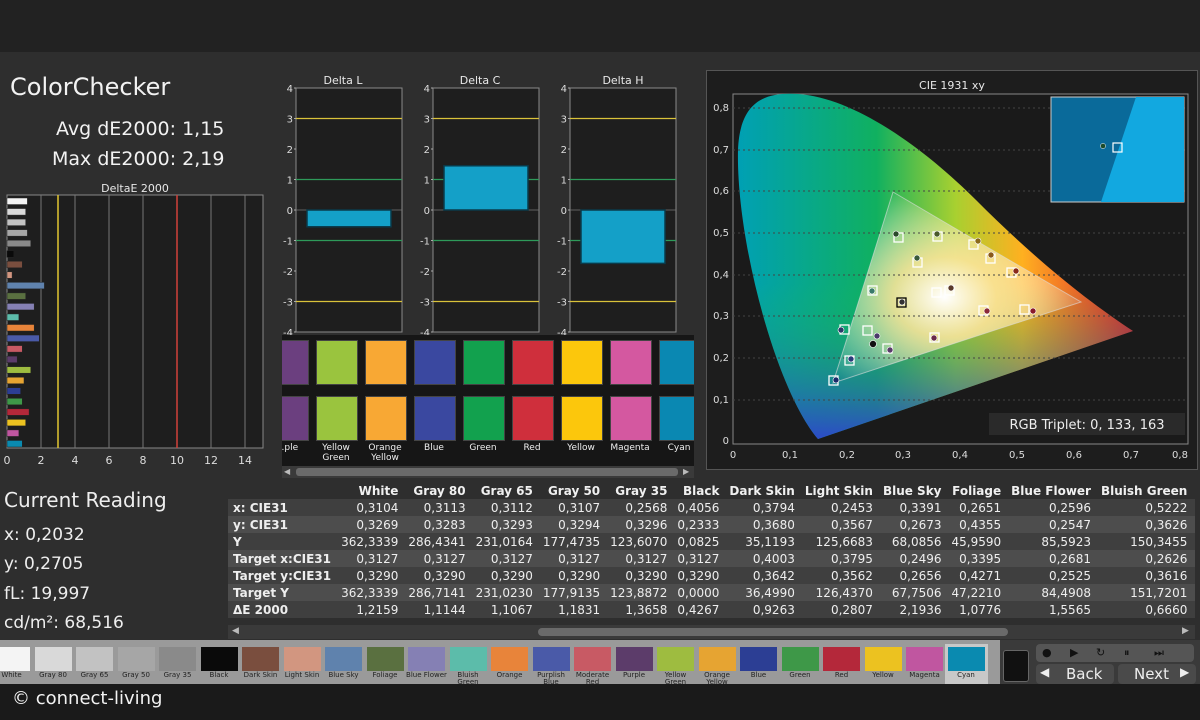 Image resolution: width=1200 pixels, height=720 pixels. What do you see at coordinates (717, 665) in the screenshot?
I see `patch-button: Orange Yellow` at bounding box center [717, 665].